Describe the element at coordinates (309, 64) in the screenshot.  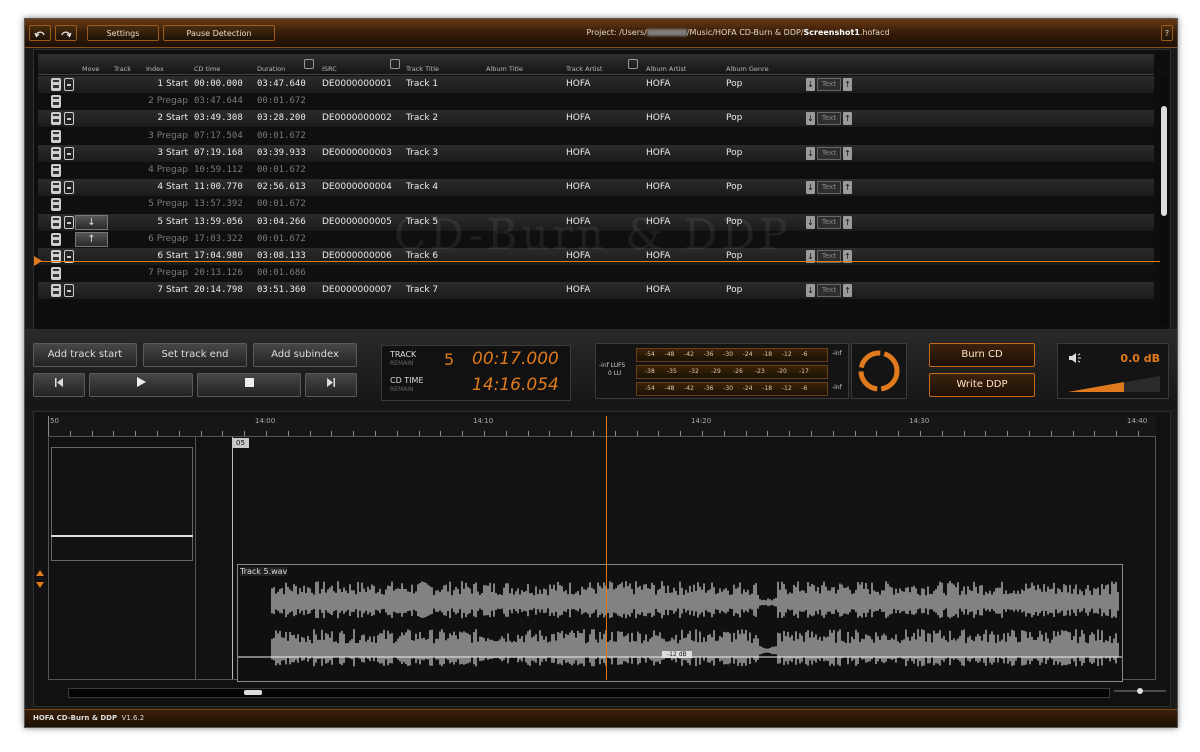
I see `duration-column-icon` at that location.